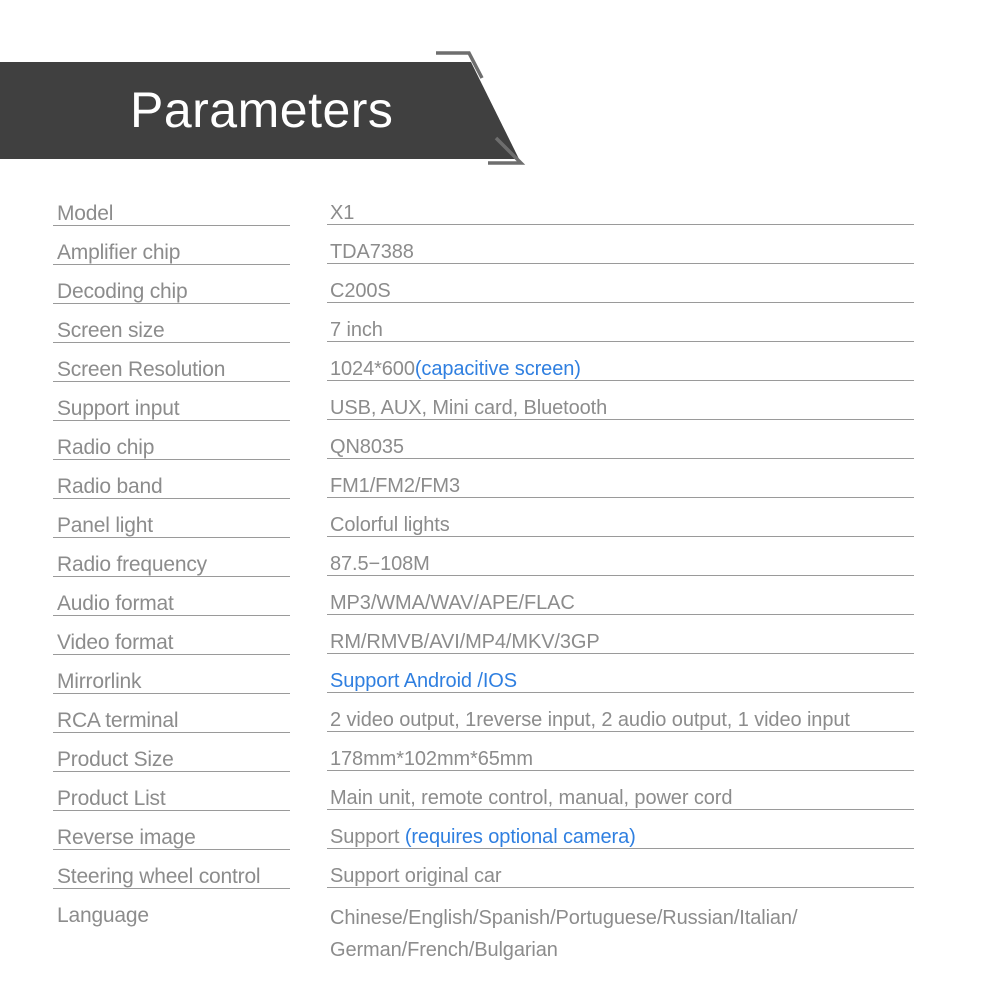 The width and height of the screenshot is (1001, 994). Describe the element at coordinates (145, 328) in the screenshot. I see `spec-label: Screen size` at that location.